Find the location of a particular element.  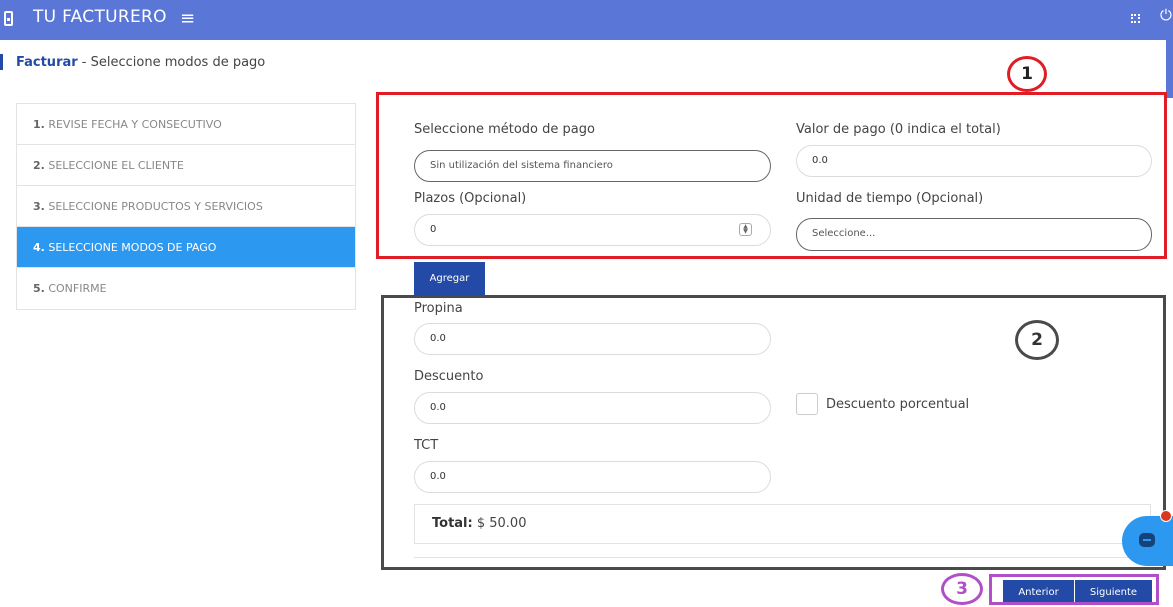

chat-button is located at coordinates (1147, 541).